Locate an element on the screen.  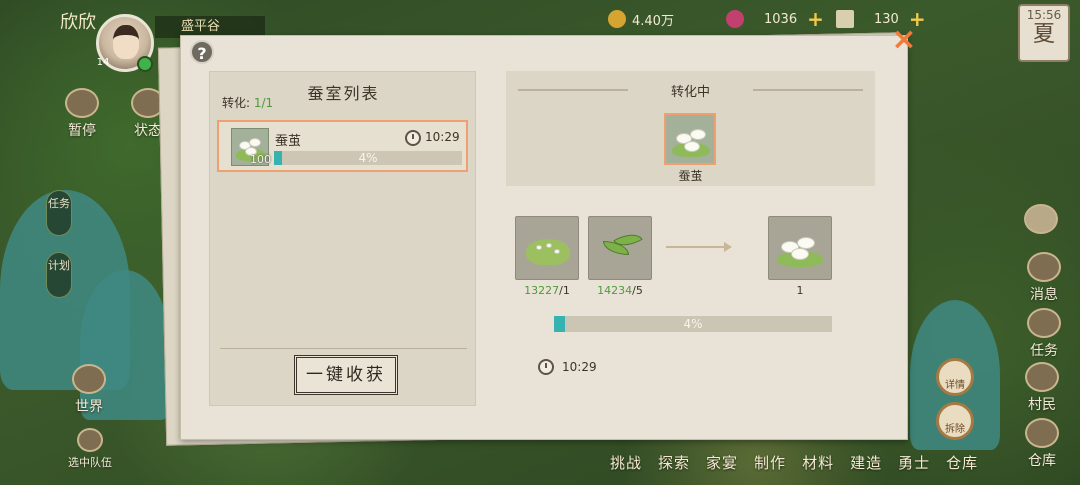
item-progress-bar: 4% is located at coordinates (368, 158).